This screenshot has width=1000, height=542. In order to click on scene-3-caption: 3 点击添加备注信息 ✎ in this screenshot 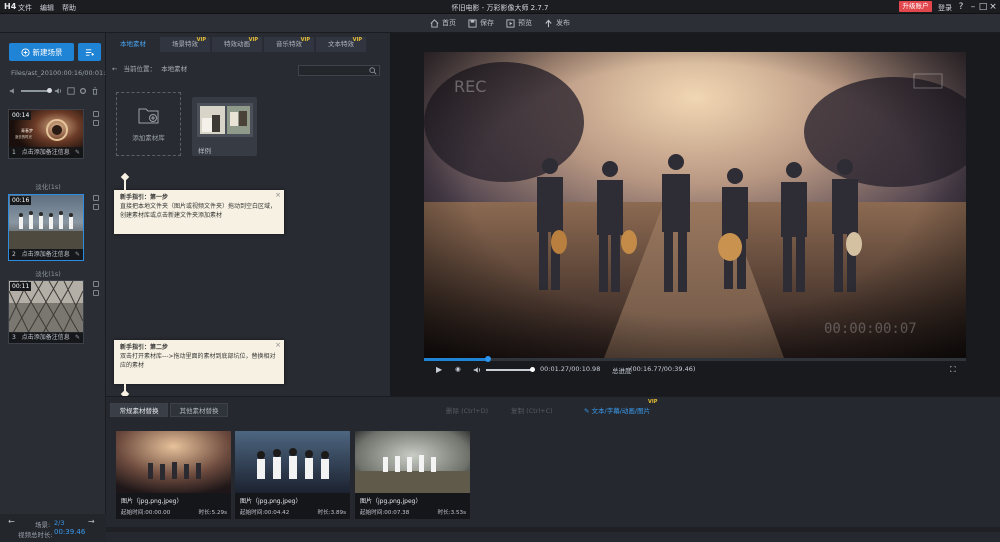, I will do `click(46, 337)`.